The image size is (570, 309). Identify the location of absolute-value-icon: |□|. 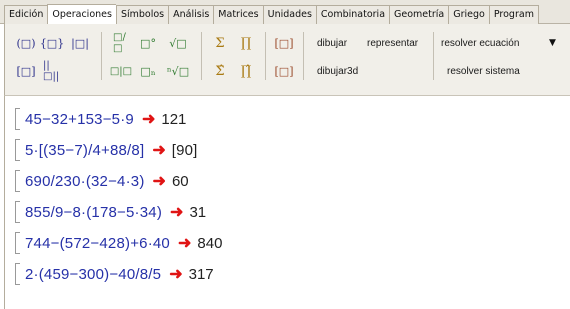
(80, 43).